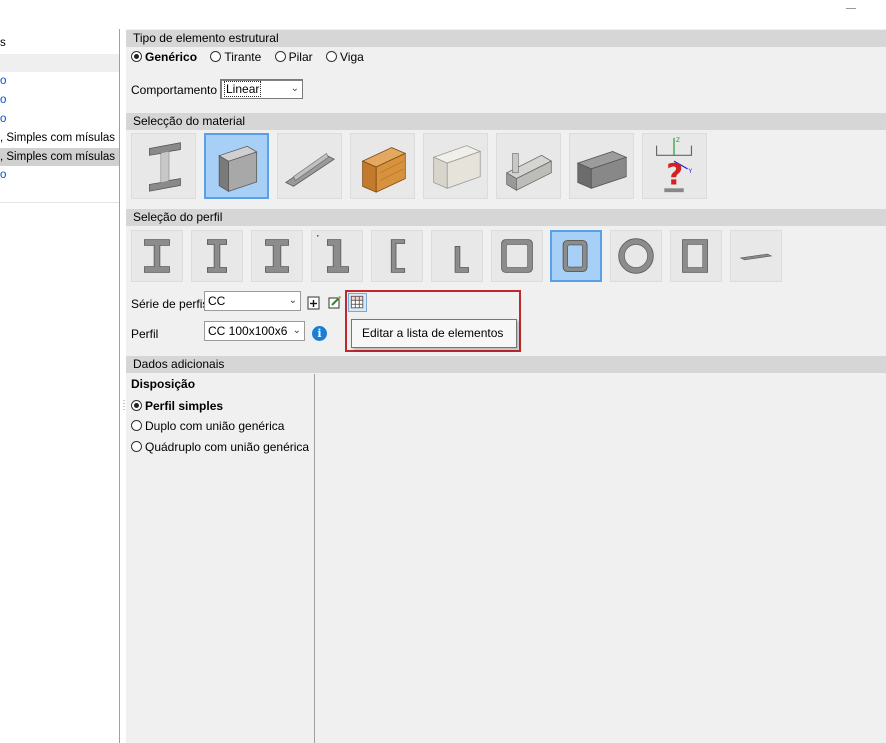 The height and width of the screenshot is (743, 886). What do you see at coordinates (457, 256) in the screenshot?
I see `l-profile-icon` at bounding box center [457, 256].